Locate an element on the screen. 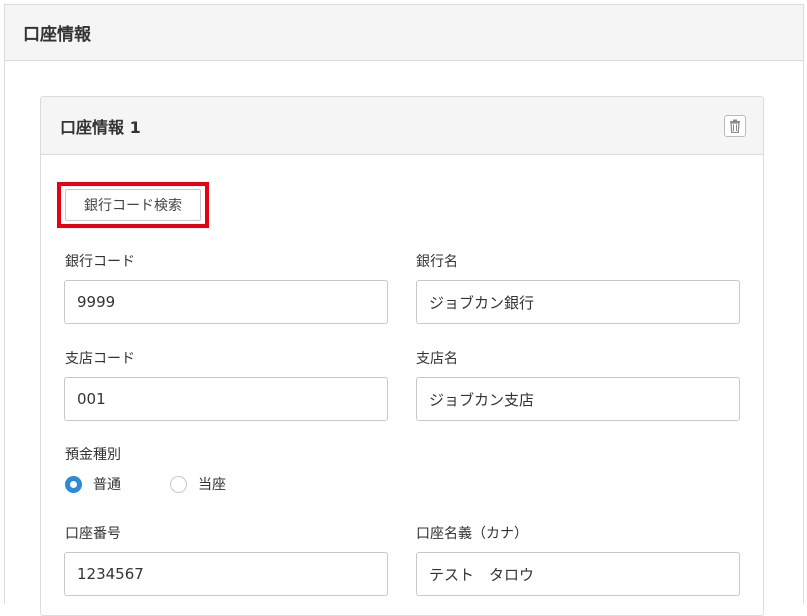 Image resolution: width=807 pixels, height=616 pixels. panel-header: 口座情報 is located at coordinates (404, 33).